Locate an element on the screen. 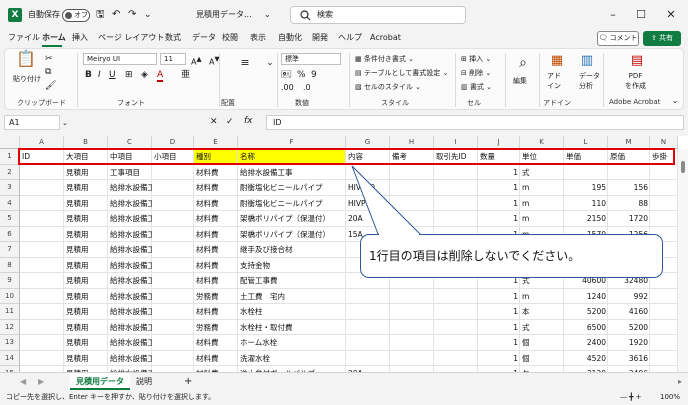 This screenshot has height=405, width=688. phonetic-icon: 亜 is located at coordinates (185, 75).